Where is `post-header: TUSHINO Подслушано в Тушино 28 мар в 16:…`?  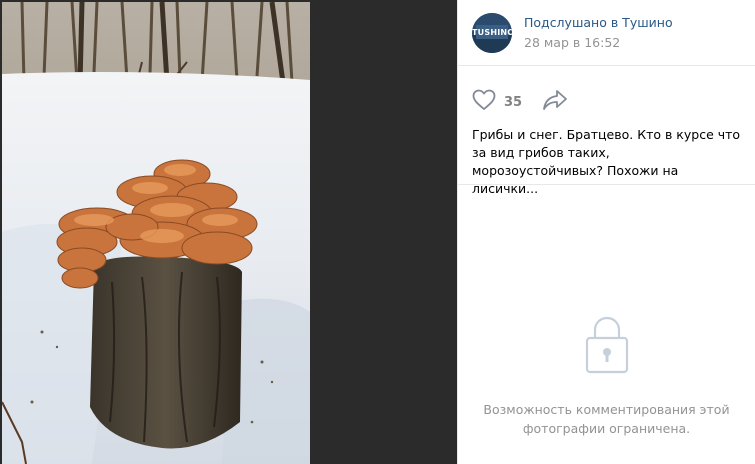
post-header: TUSHINO Подслушано в Тушино 28 мар в 16:… is located at coordinates (606, 33).